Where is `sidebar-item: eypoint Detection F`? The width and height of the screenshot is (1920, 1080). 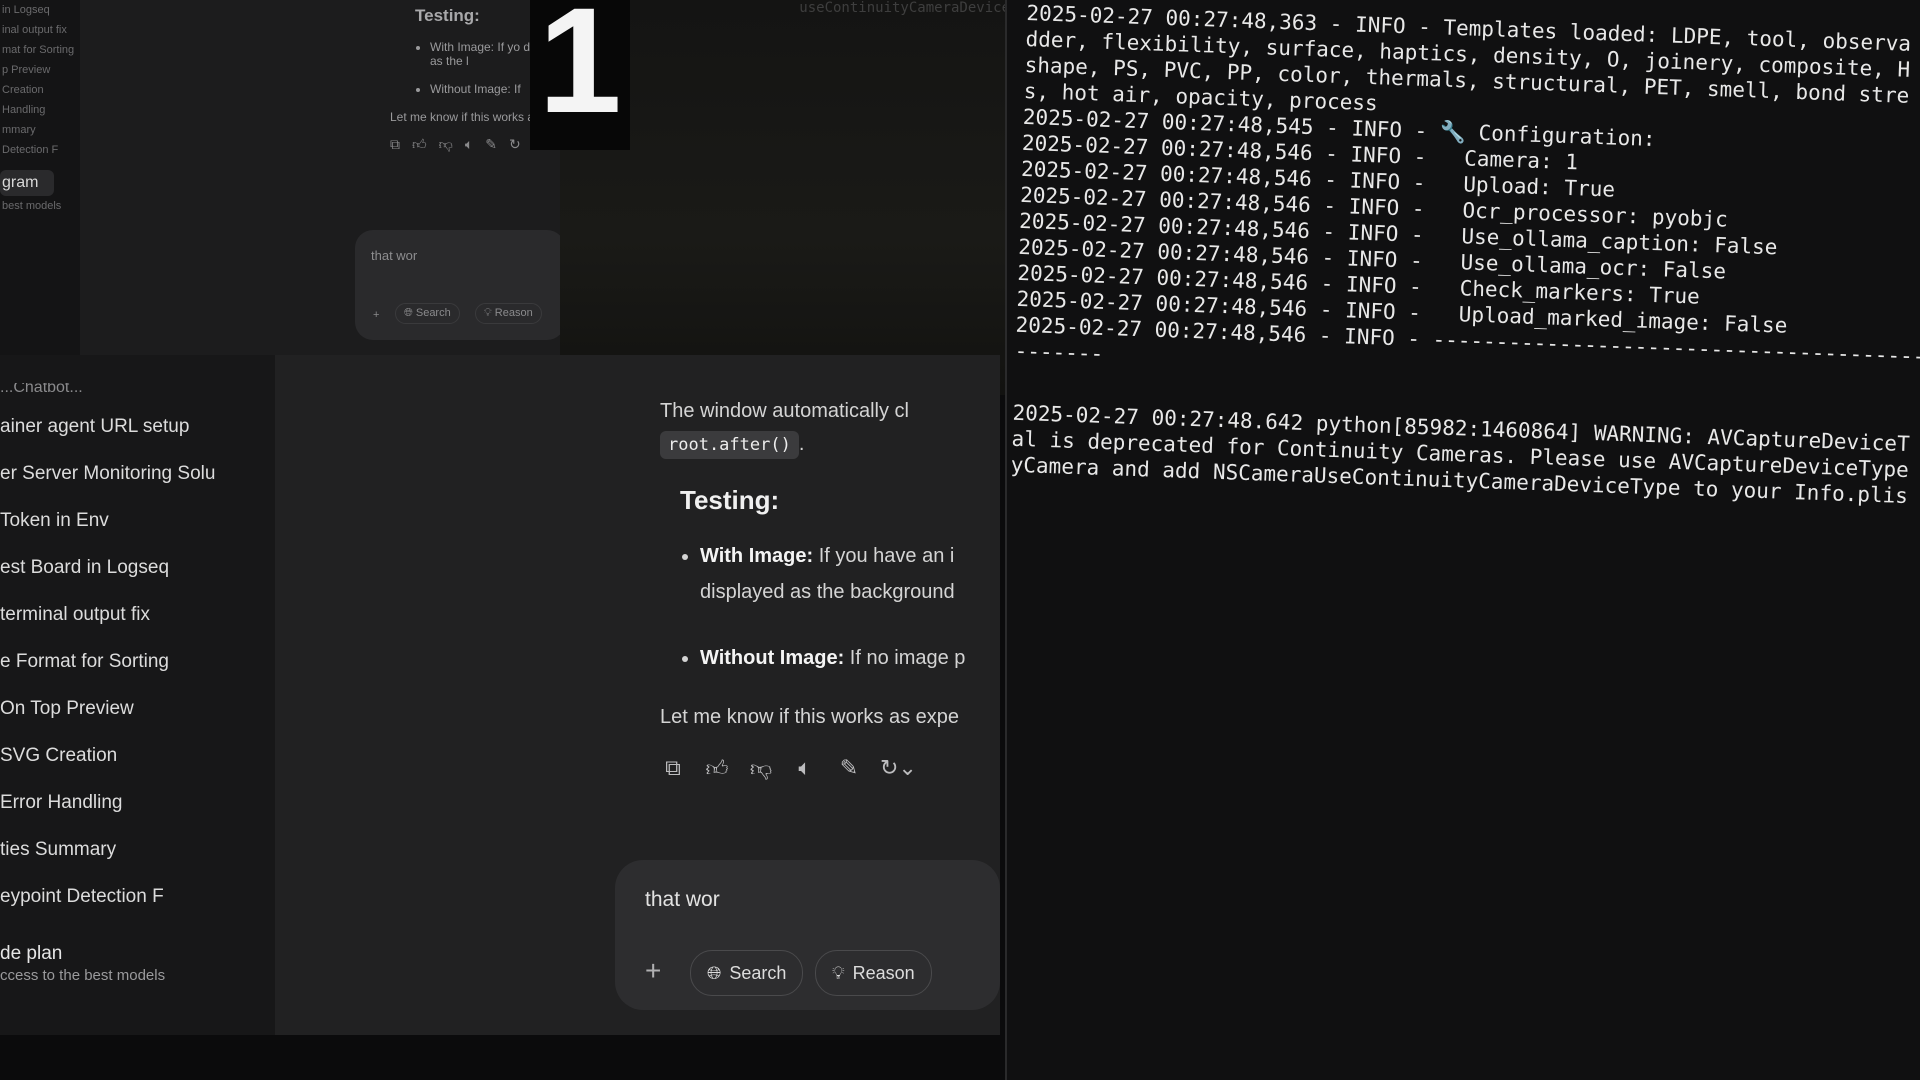 sidebar-item: eypoint Detection F is located at coordinates (132, 896).